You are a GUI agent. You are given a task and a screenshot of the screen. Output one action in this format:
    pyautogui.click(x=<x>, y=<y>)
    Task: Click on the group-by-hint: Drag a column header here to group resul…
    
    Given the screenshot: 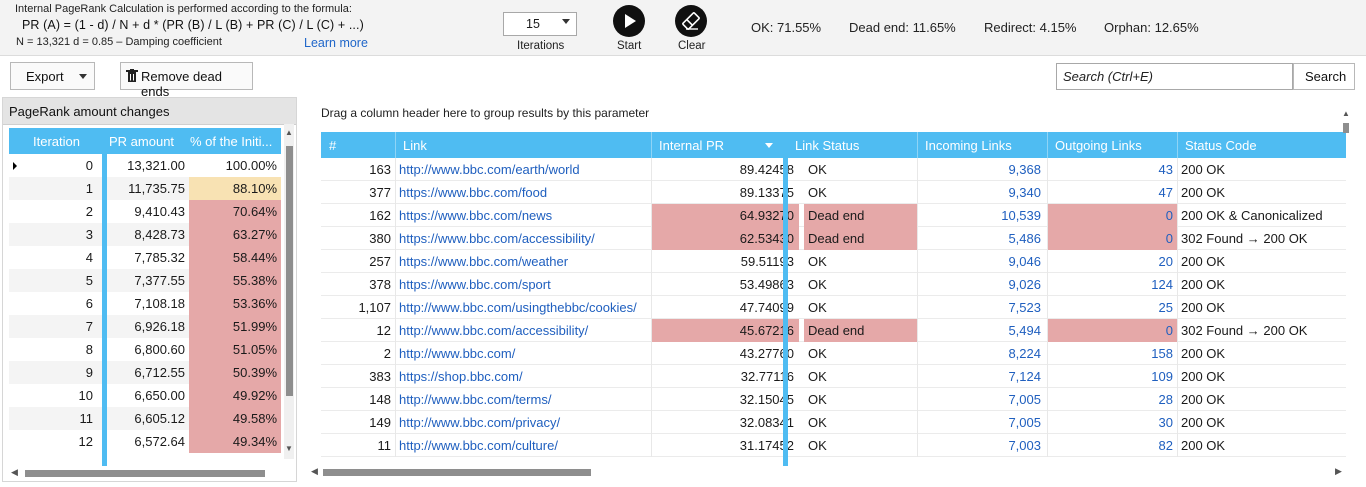 What is the action you would take?
    pyautogui.click(x=485, y=113)
    